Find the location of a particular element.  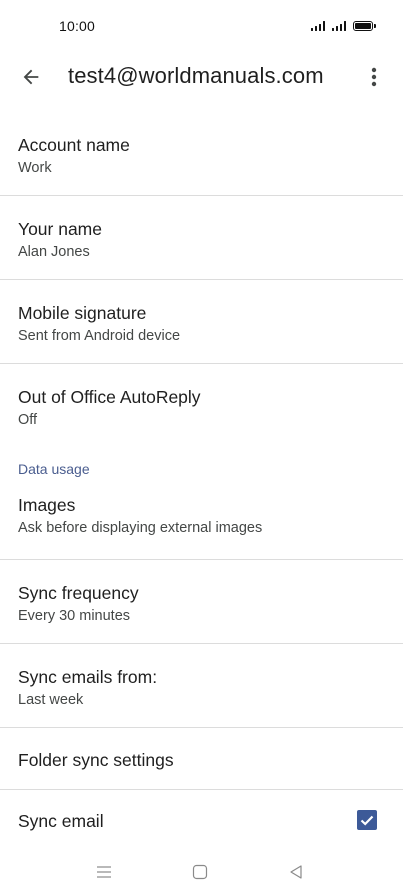

setting-sync-emails-from: Sync emails from: Last week is located at coordinates (201, 686).